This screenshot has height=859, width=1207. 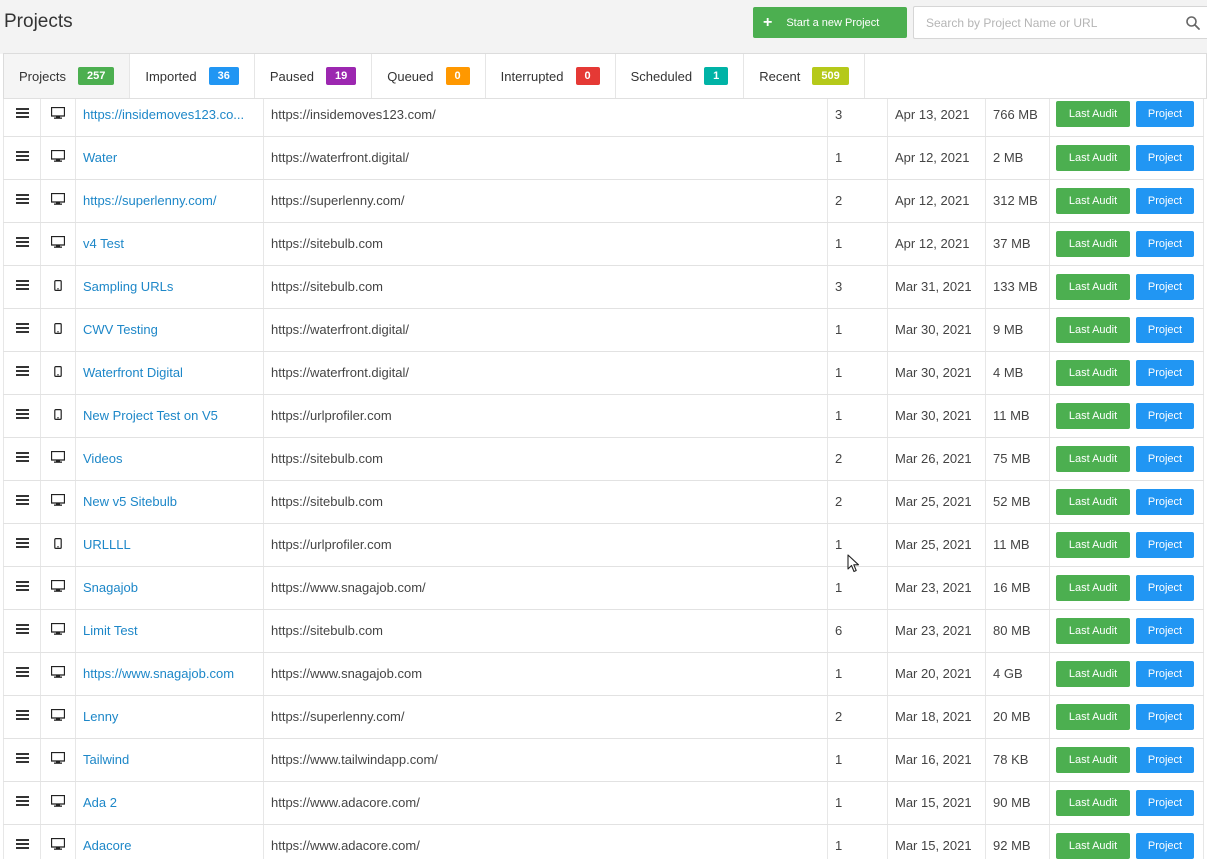 I want to click on actions-cell: Last Audit Project, so click(x=1126, y=631).